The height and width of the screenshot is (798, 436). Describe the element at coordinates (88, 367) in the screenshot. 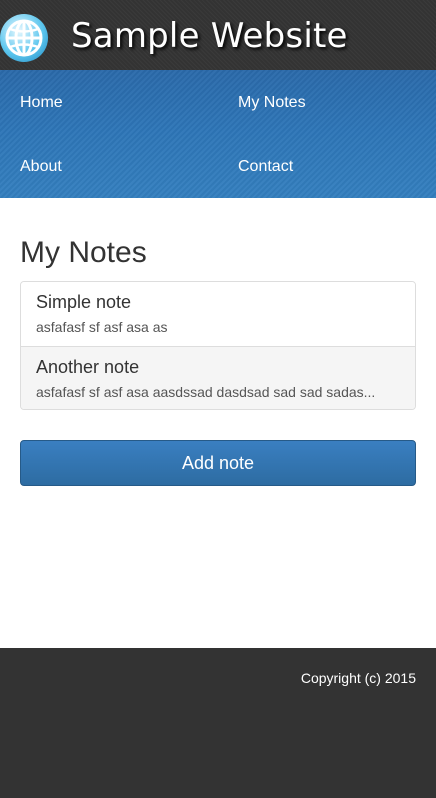

I see `note-title: Another note` at that location.